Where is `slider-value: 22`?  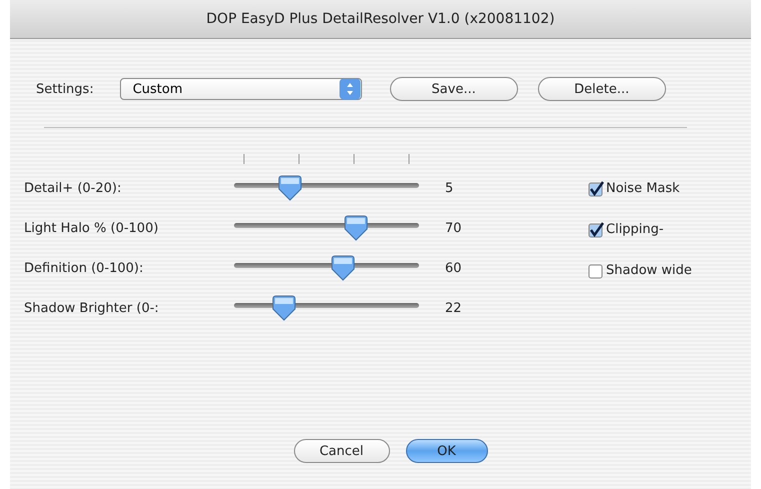
slider-value: 22 is located at coordinates (453, 308).